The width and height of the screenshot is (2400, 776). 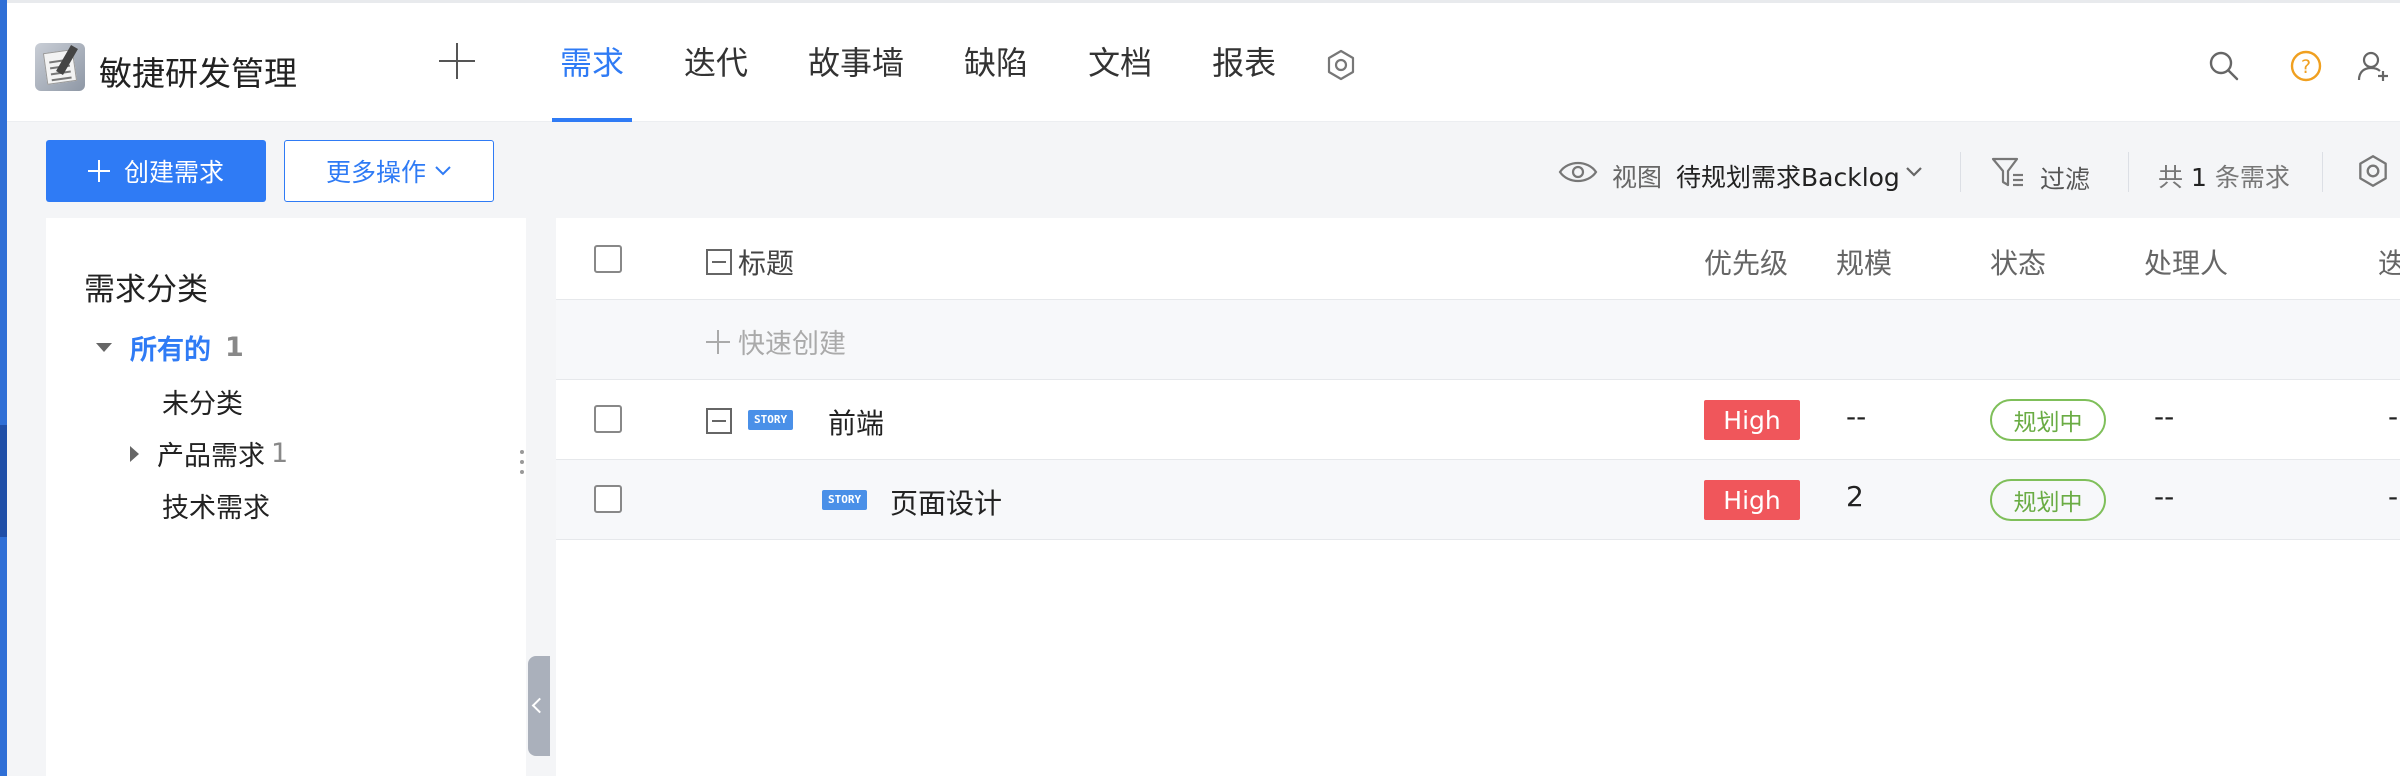 What do you see at coordinates (457, 61) in the screenshot?
I see `add-project-icon` at bounding box center [457, 61].